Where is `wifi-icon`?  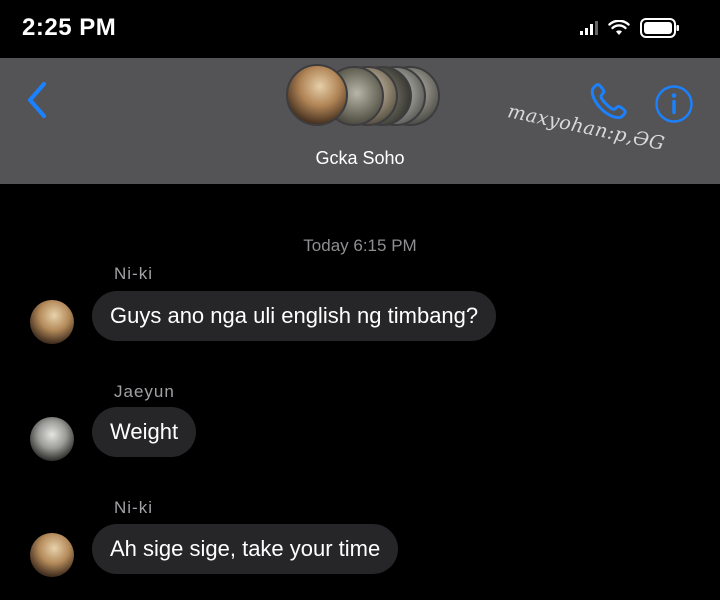
wifi-icon is located at coordinates (619, 27).